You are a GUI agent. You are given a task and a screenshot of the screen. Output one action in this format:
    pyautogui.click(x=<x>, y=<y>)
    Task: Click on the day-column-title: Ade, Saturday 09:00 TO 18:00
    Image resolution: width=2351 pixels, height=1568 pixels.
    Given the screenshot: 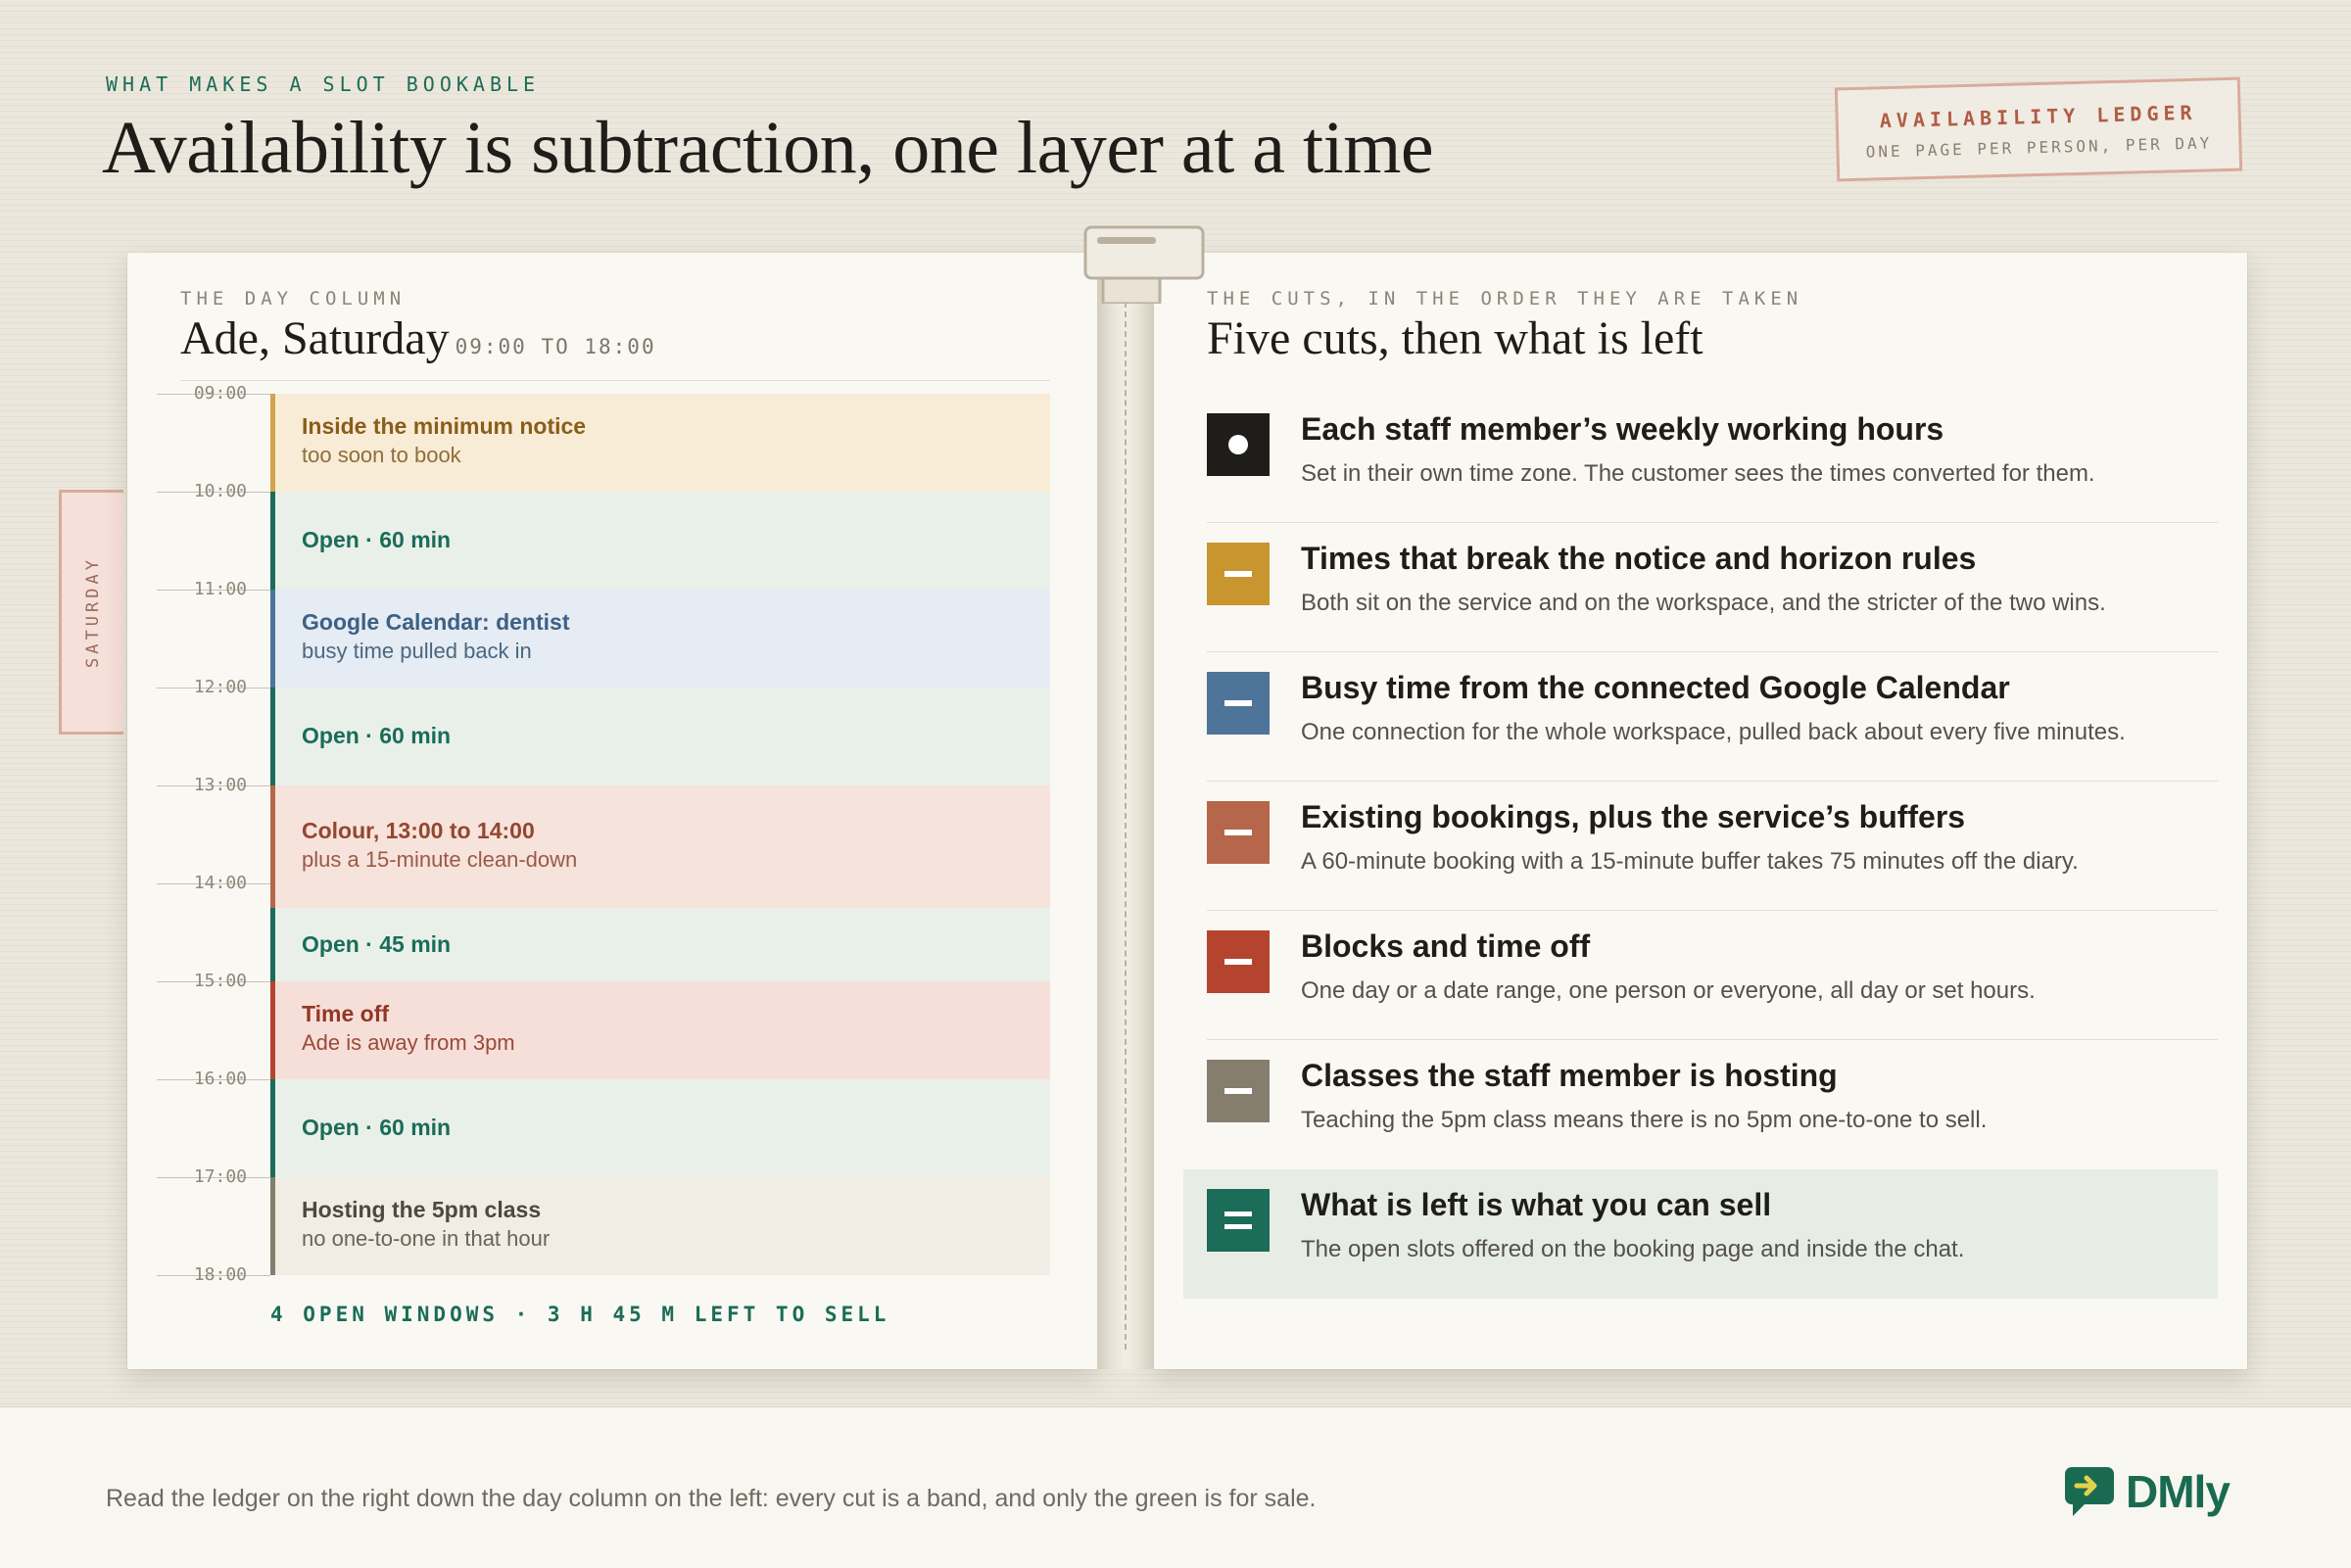 What is the action you would take?
    pyautogui.click(x=418, y=338)
    